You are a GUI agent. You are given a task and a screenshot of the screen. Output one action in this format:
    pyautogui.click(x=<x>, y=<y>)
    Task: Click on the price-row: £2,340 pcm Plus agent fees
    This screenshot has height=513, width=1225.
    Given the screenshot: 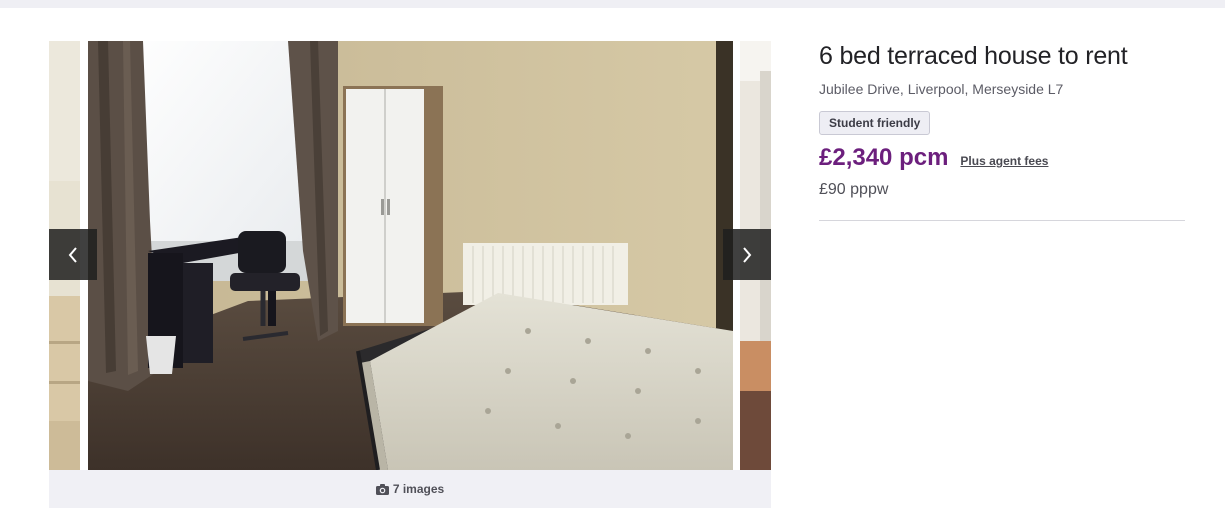 What is the action you would take?
    pyautogui.click(x=1002, y=158)
    